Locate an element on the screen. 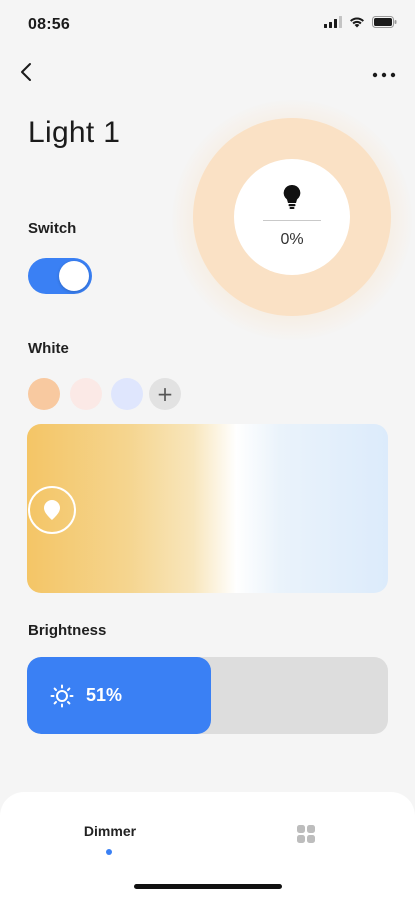 Image resolution: width=415 pixels, height=900 pixels. color-swatch-warm is located at coordinates (44, 394).